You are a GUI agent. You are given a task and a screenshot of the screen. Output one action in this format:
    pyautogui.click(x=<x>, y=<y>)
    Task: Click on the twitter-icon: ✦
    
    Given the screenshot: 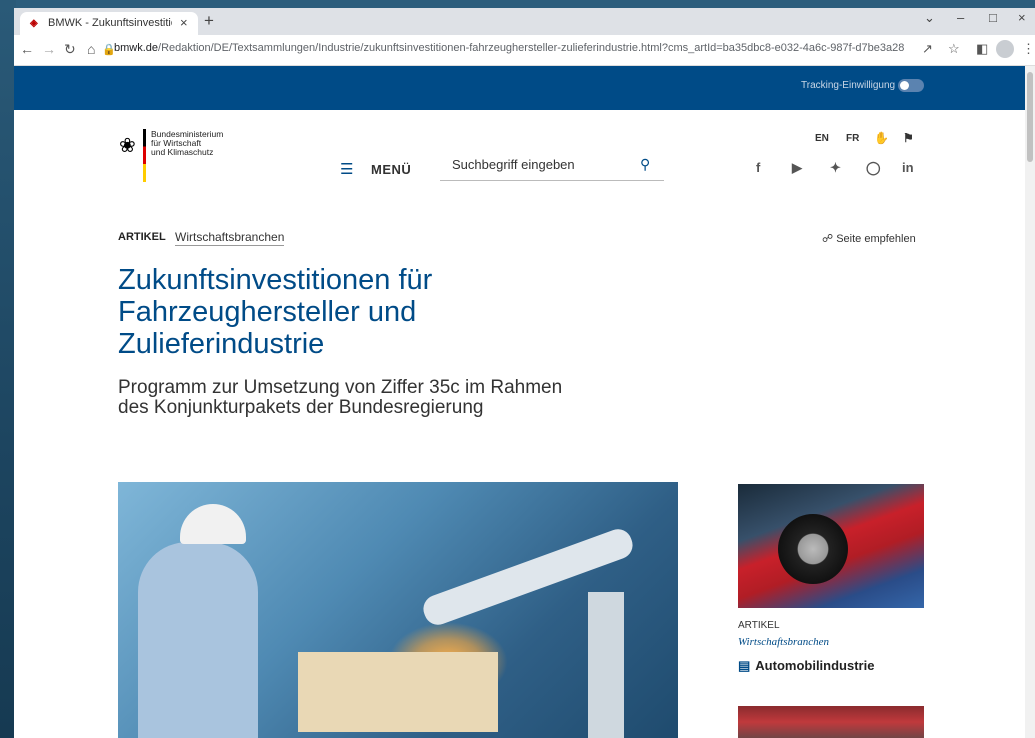 What is the action you would take?
    pyautogui.click(x=835, y=168)
    